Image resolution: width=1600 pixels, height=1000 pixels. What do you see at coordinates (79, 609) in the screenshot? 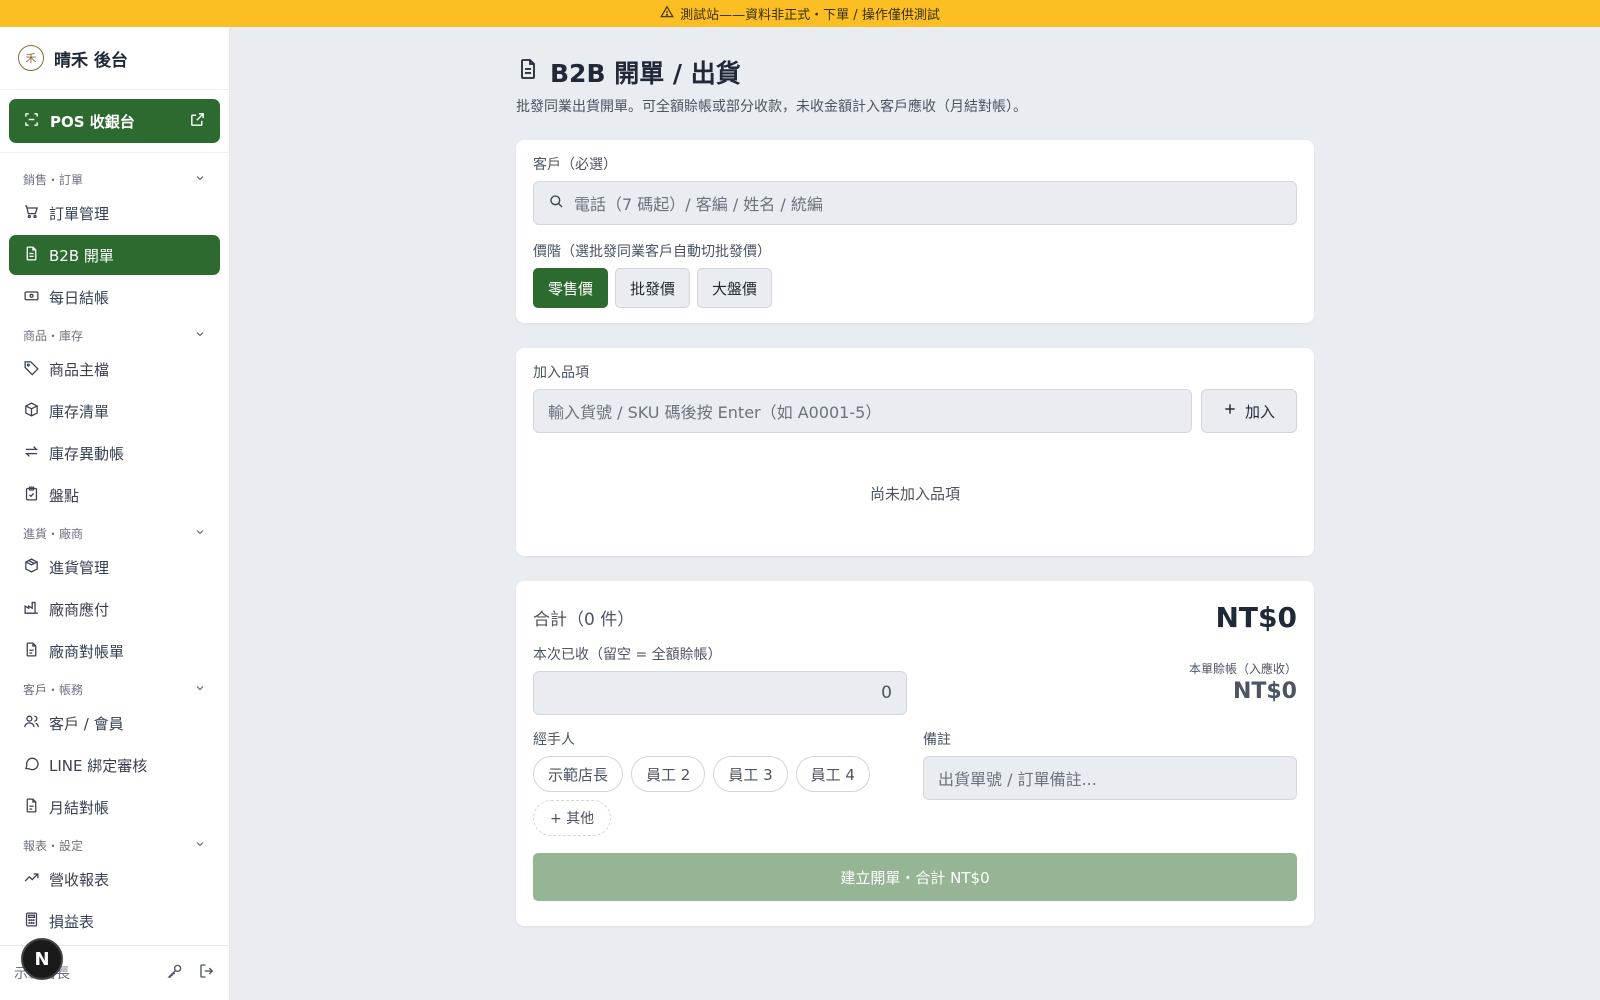
I see `sidebar-item-label: 廠商應付` at bounding box center [79, 609].